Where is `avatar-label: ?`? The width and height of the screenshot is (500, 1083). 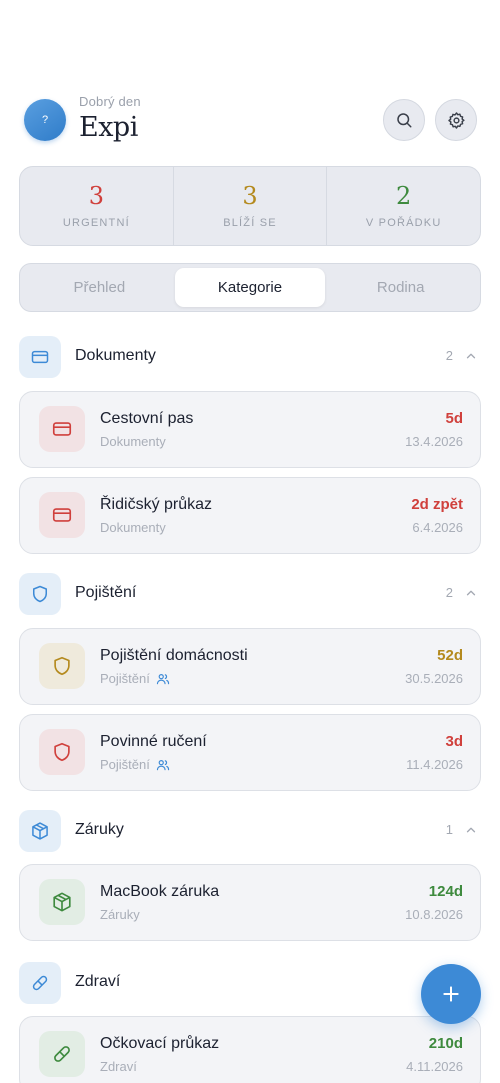 avatar-label: ? is located at coordinates (45, 120).